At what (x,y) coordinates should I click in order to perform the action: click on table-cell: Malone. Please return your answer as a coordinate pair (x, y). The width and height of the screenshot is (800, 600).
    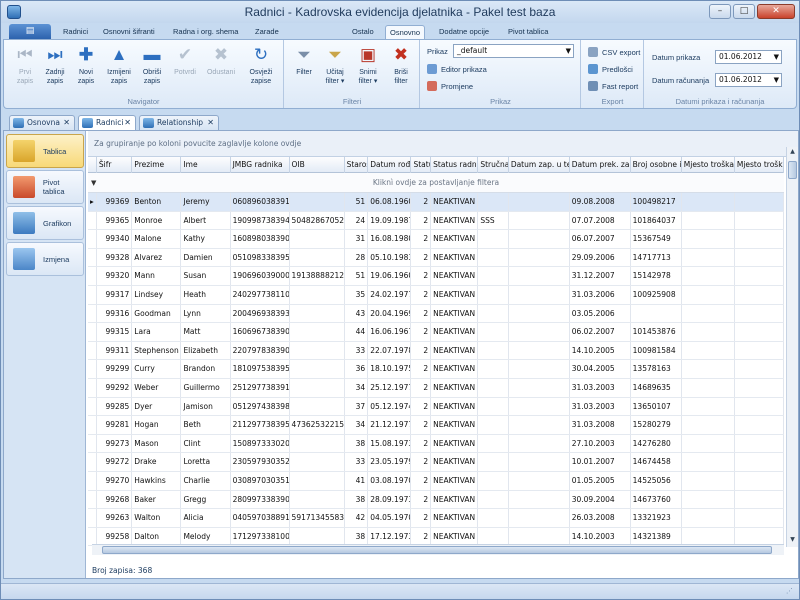
    Looking at the image, I should click on (157, 239).